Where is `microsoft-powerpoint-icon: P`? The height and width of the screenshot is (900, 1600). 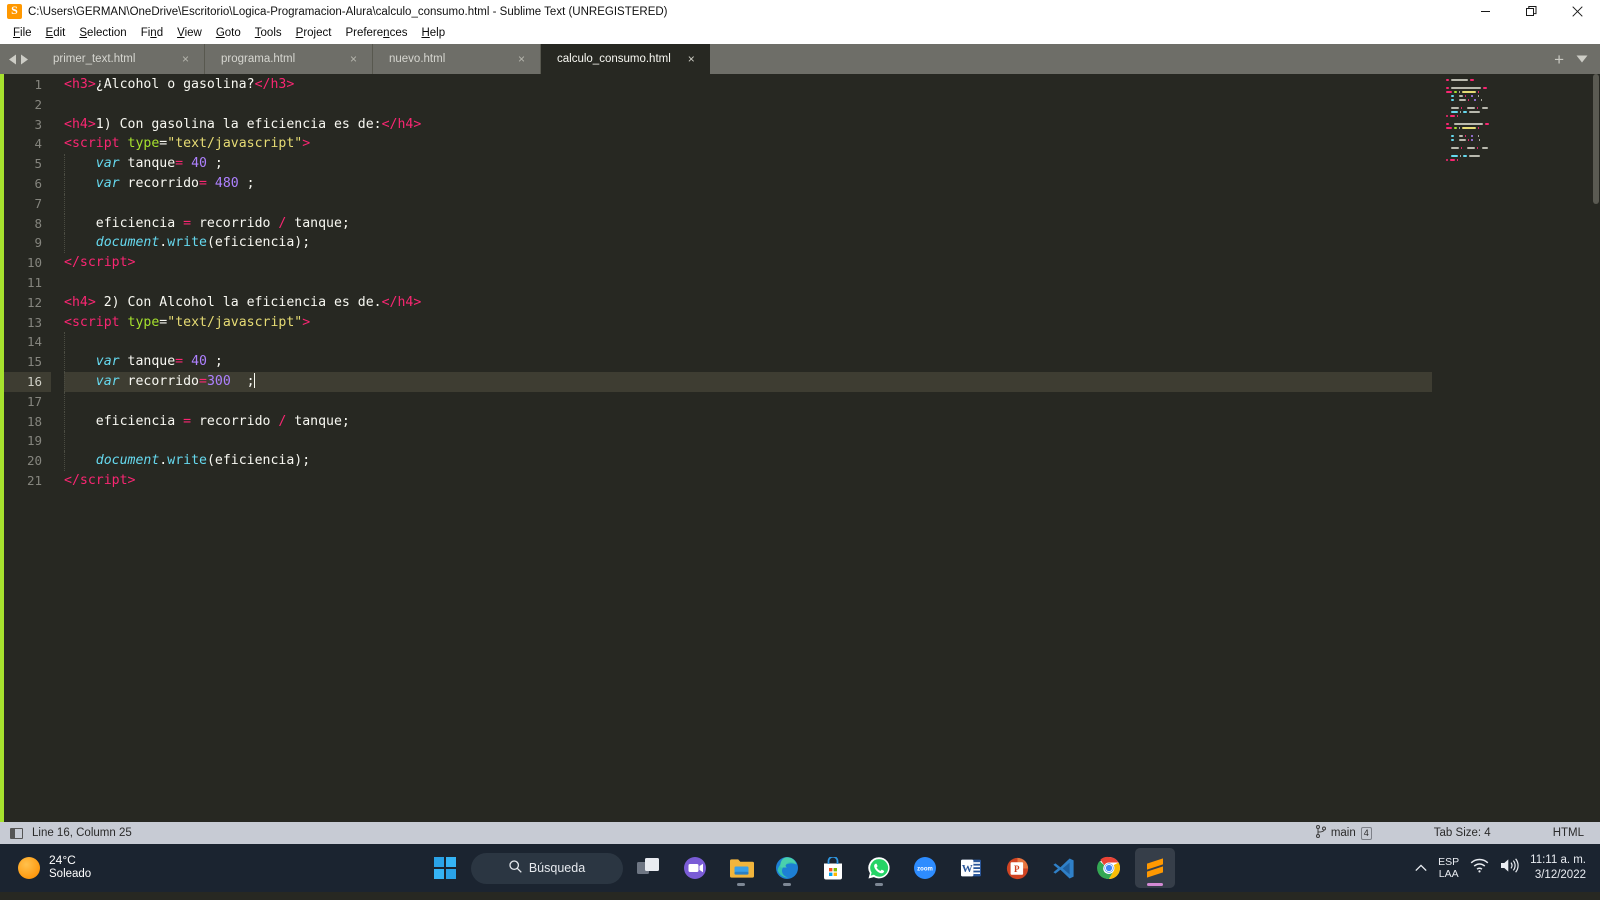
microsoft-powerpoint-icon: P is located at coordinates (1017, 868).